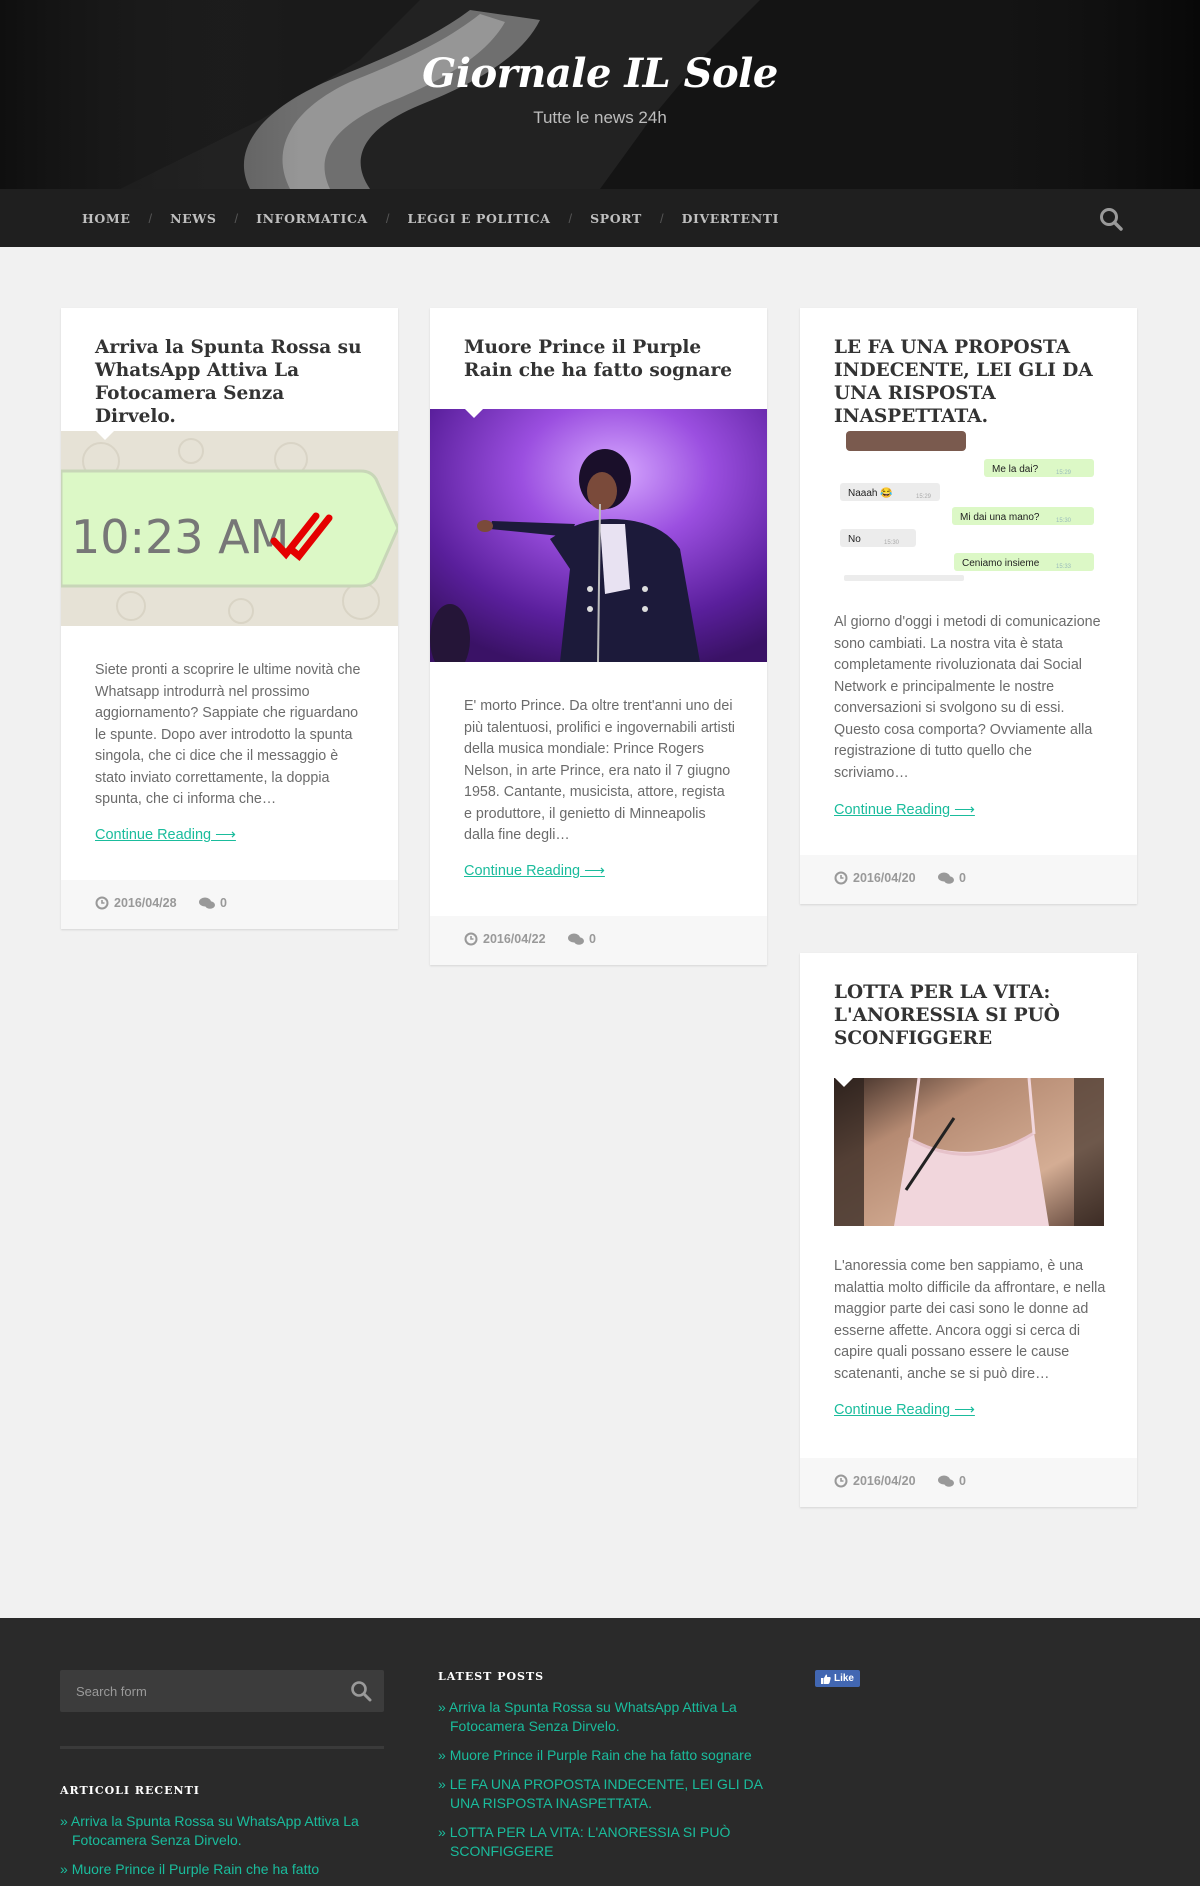  I want to click on post-date-text: 2016/04/28, so click(145, 903).